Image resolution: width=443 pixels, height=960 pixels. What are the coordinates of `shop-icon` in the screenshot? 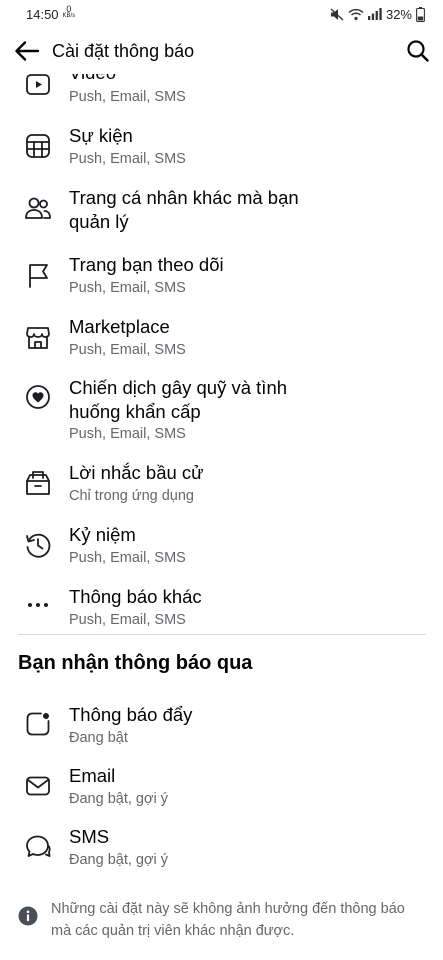 It's located at (38, 337).